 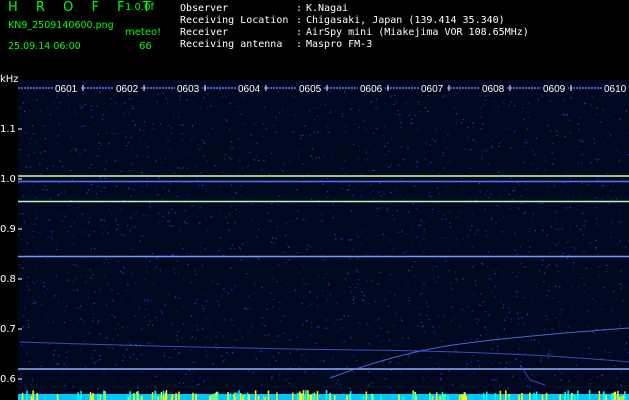 What do you see at coordinates (139, 7) in the screenshot?
I see `version-label: 1.0.0f` at bounding box center [139, 7].